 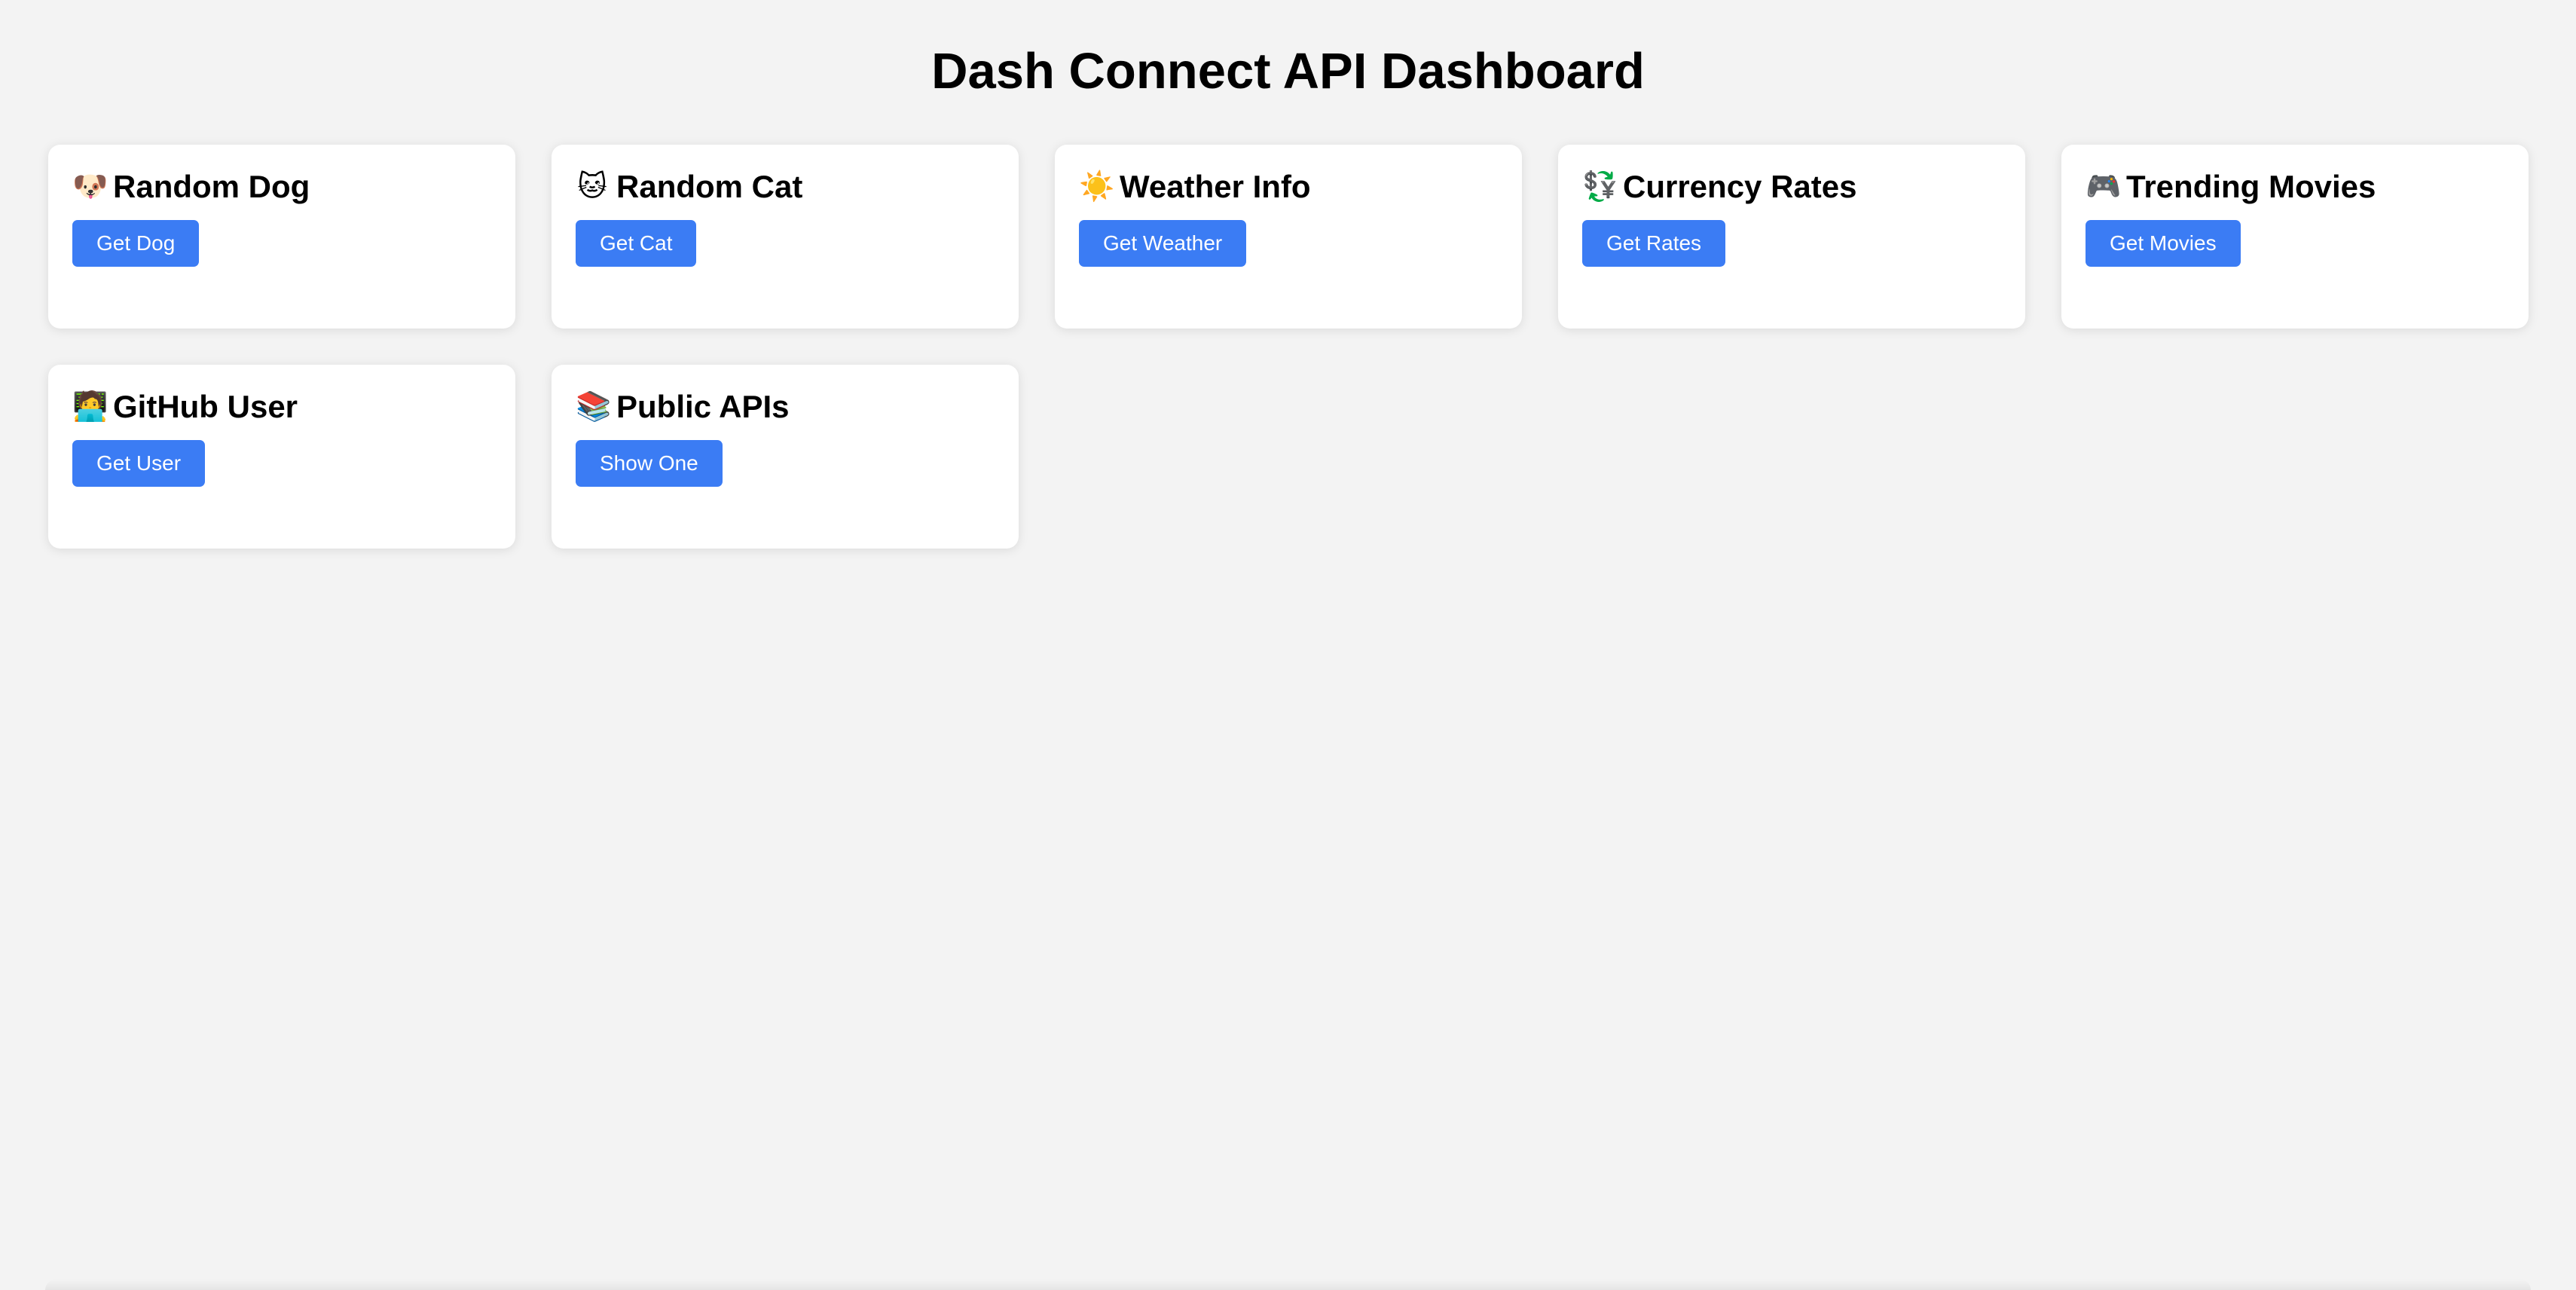 I want to click on card-title: 🐱 Random Cat, so click(x=786, y=186).